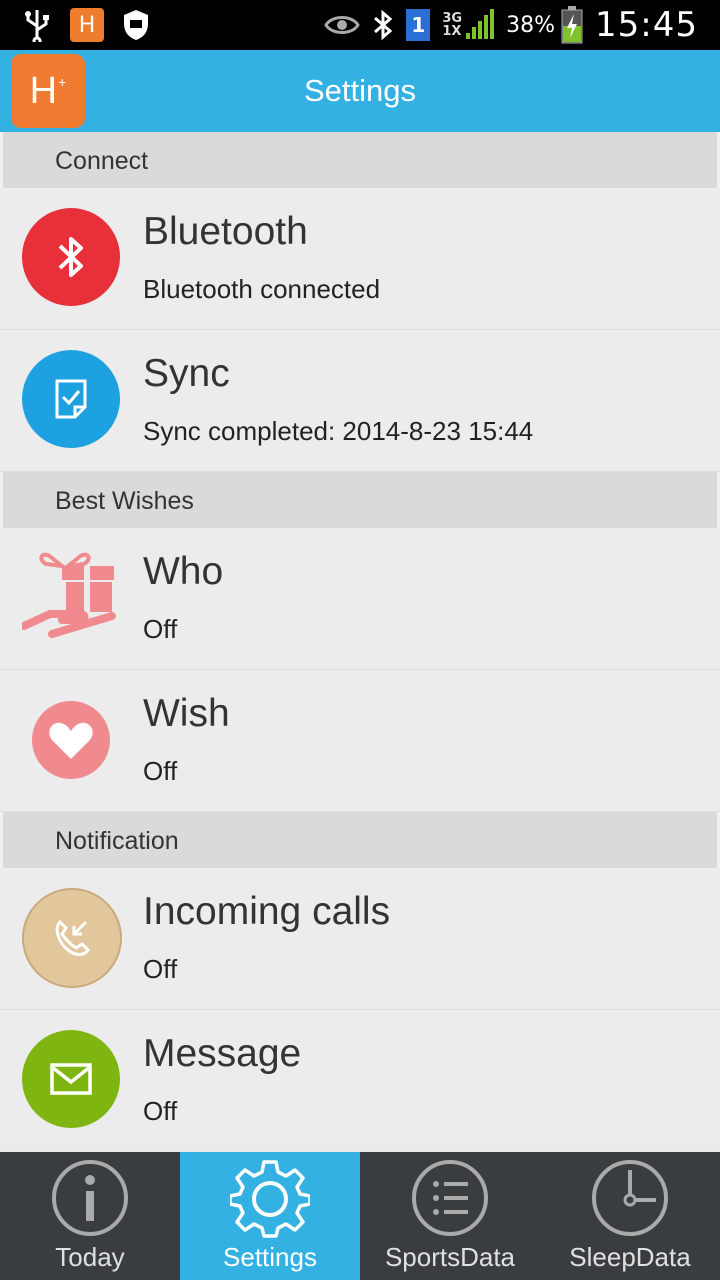 Image resolution: width=720 pixels, height=1280 pixels. Describe the element at coordinates (270, 1199) in the screenshot. I see `gear-icon` at that location.